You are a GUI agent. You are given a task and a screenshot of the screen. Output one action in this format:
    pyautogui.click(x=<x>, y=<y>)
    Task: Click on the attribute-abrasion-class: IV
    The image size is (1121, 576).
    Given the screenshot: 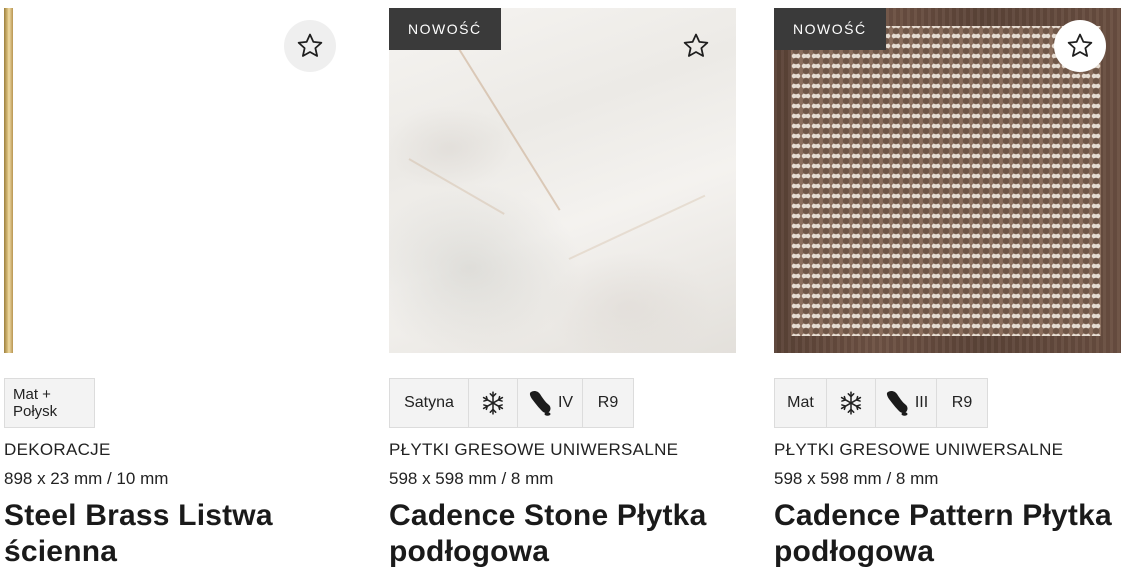 What is the action you would take?
    pyautogui.click(x=550, y=403)
    